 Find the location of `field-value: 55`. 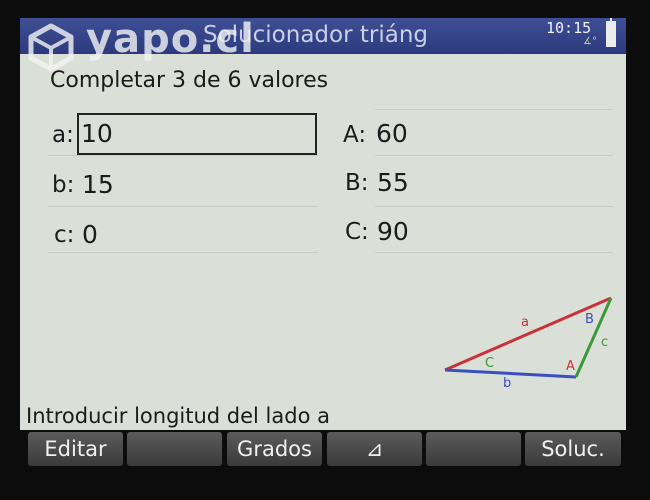

field-value: 55 is located at coordinates (393, 182).